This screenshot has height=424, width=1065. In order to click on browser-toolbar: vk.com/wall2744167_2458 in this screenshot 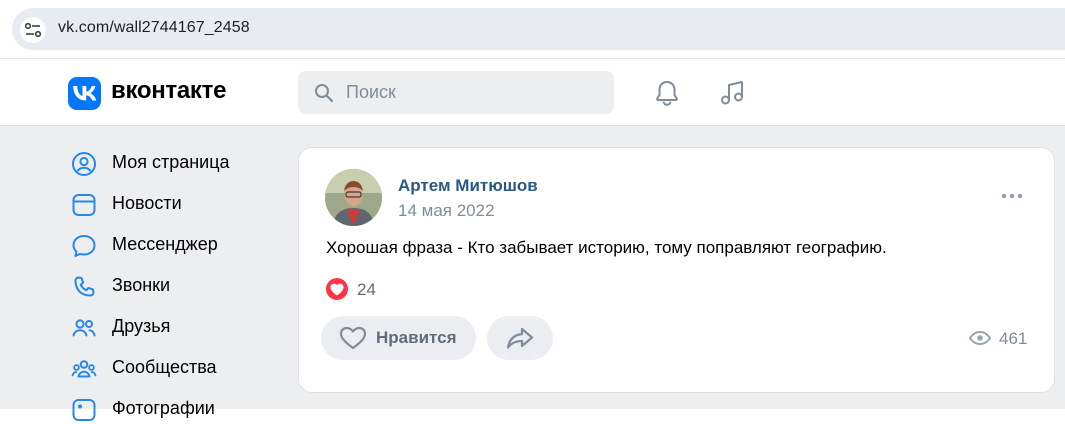, I will do `click(532, 29)`.